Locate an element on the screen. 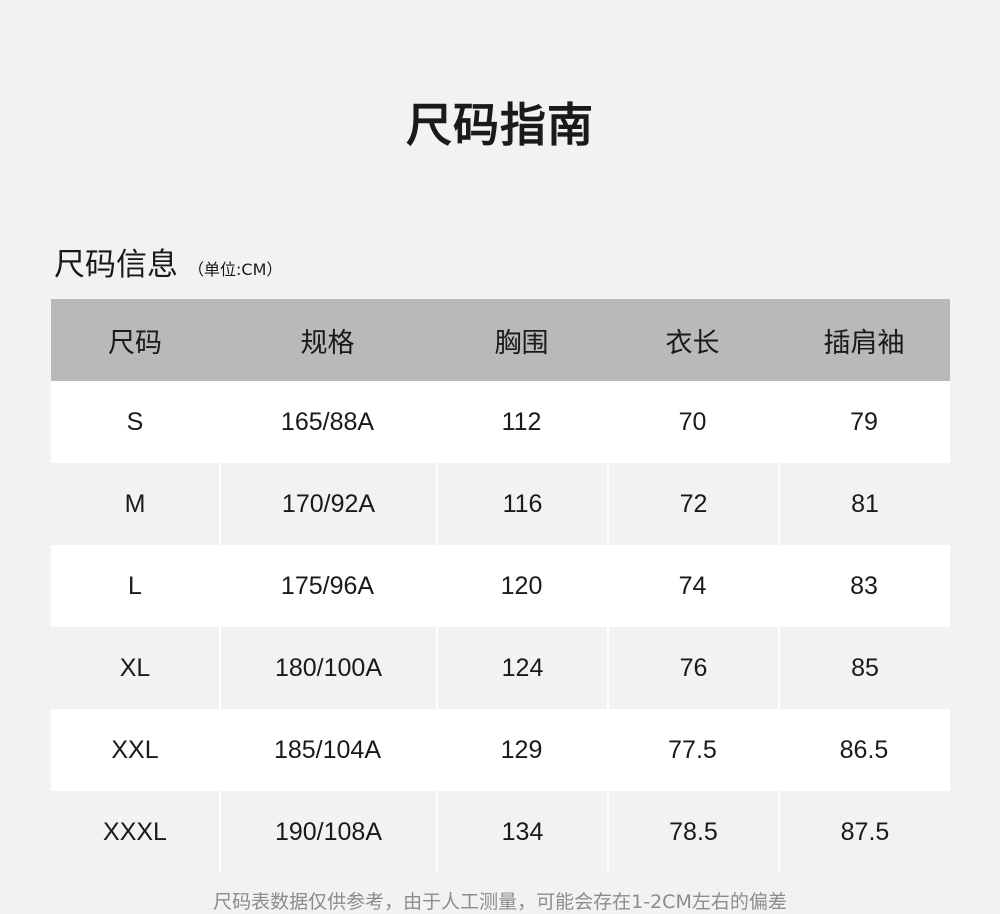 Image resolution: width=1000 pixels, height=914 pixels. page-title: 尺码指南 is located at coordinates (500, 125).